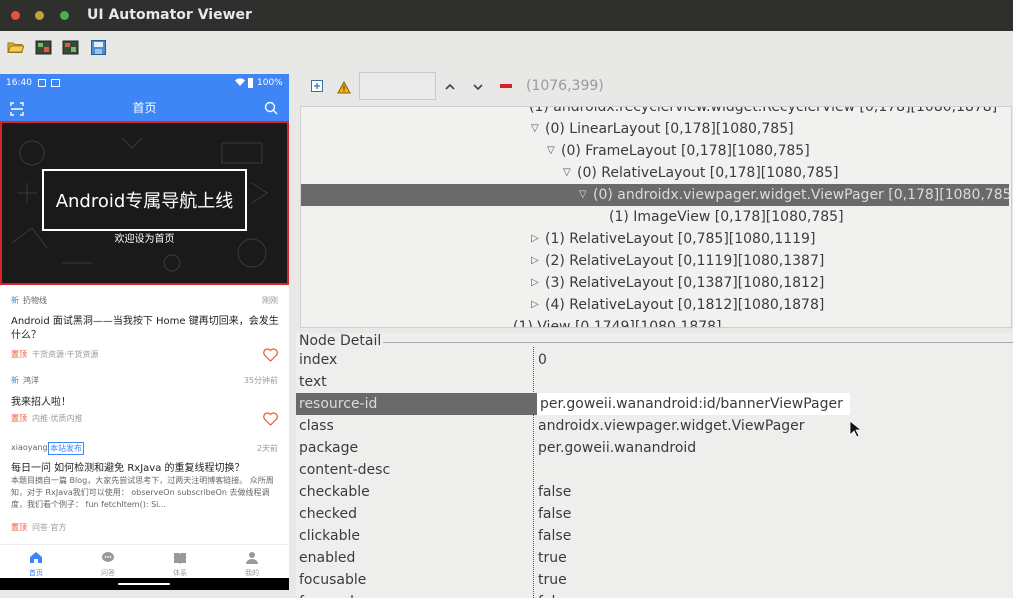  Describe the element at coordinates (478, 87) in the screenshot. I see `chevron-down-icon` at that location.